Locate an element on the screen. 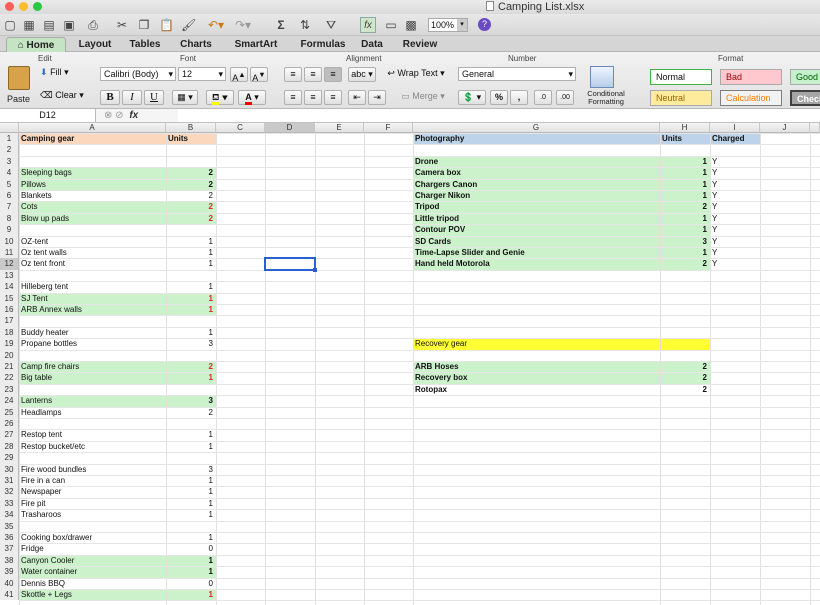 The image size is (820, 605). row-header-36: 36 is located at coordinates (9, 538).